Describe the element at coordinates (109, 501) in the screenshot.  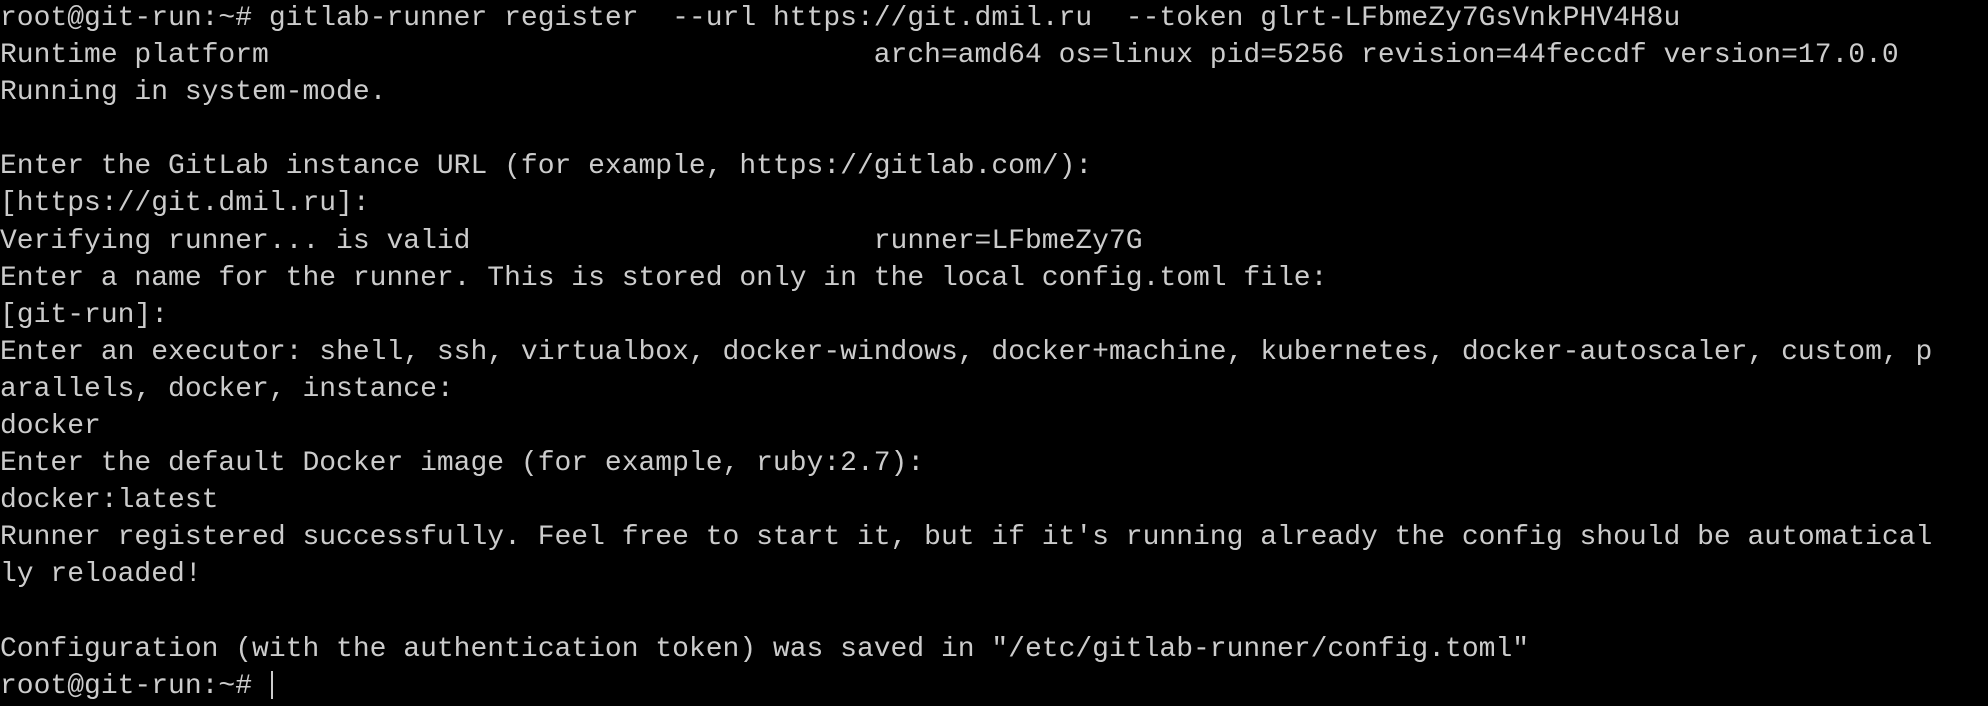
I see `terminal-output-line: docker:latest` at that location.